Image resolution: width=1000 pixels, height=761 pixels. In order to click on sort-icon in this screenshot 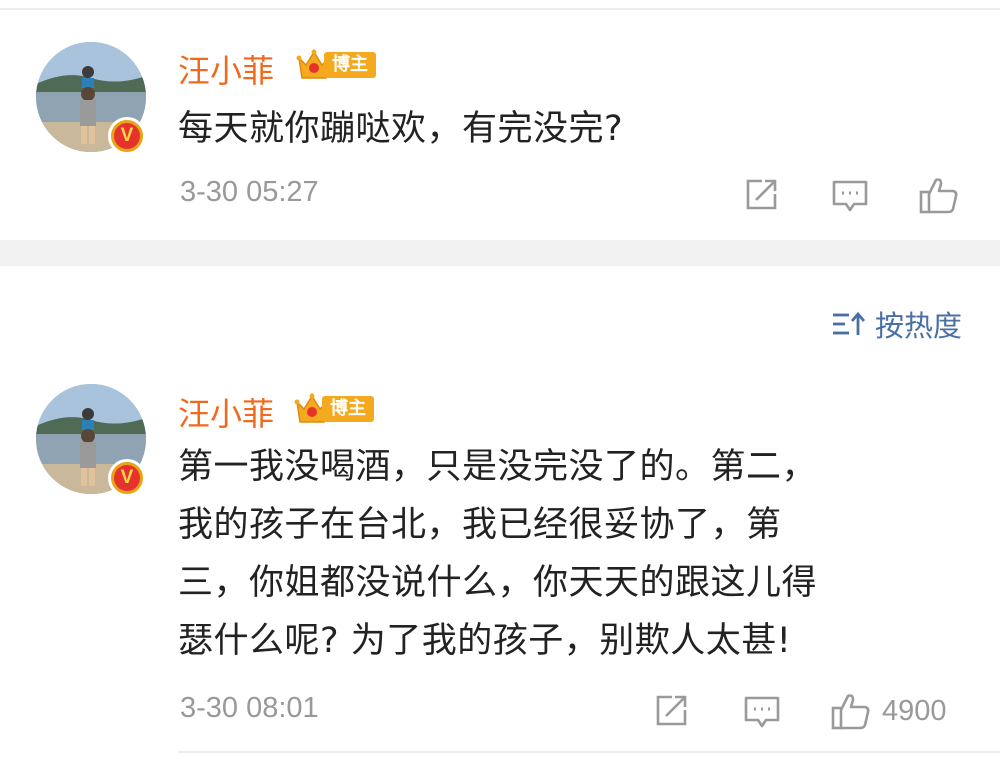, I will do `click(848, 323)`.